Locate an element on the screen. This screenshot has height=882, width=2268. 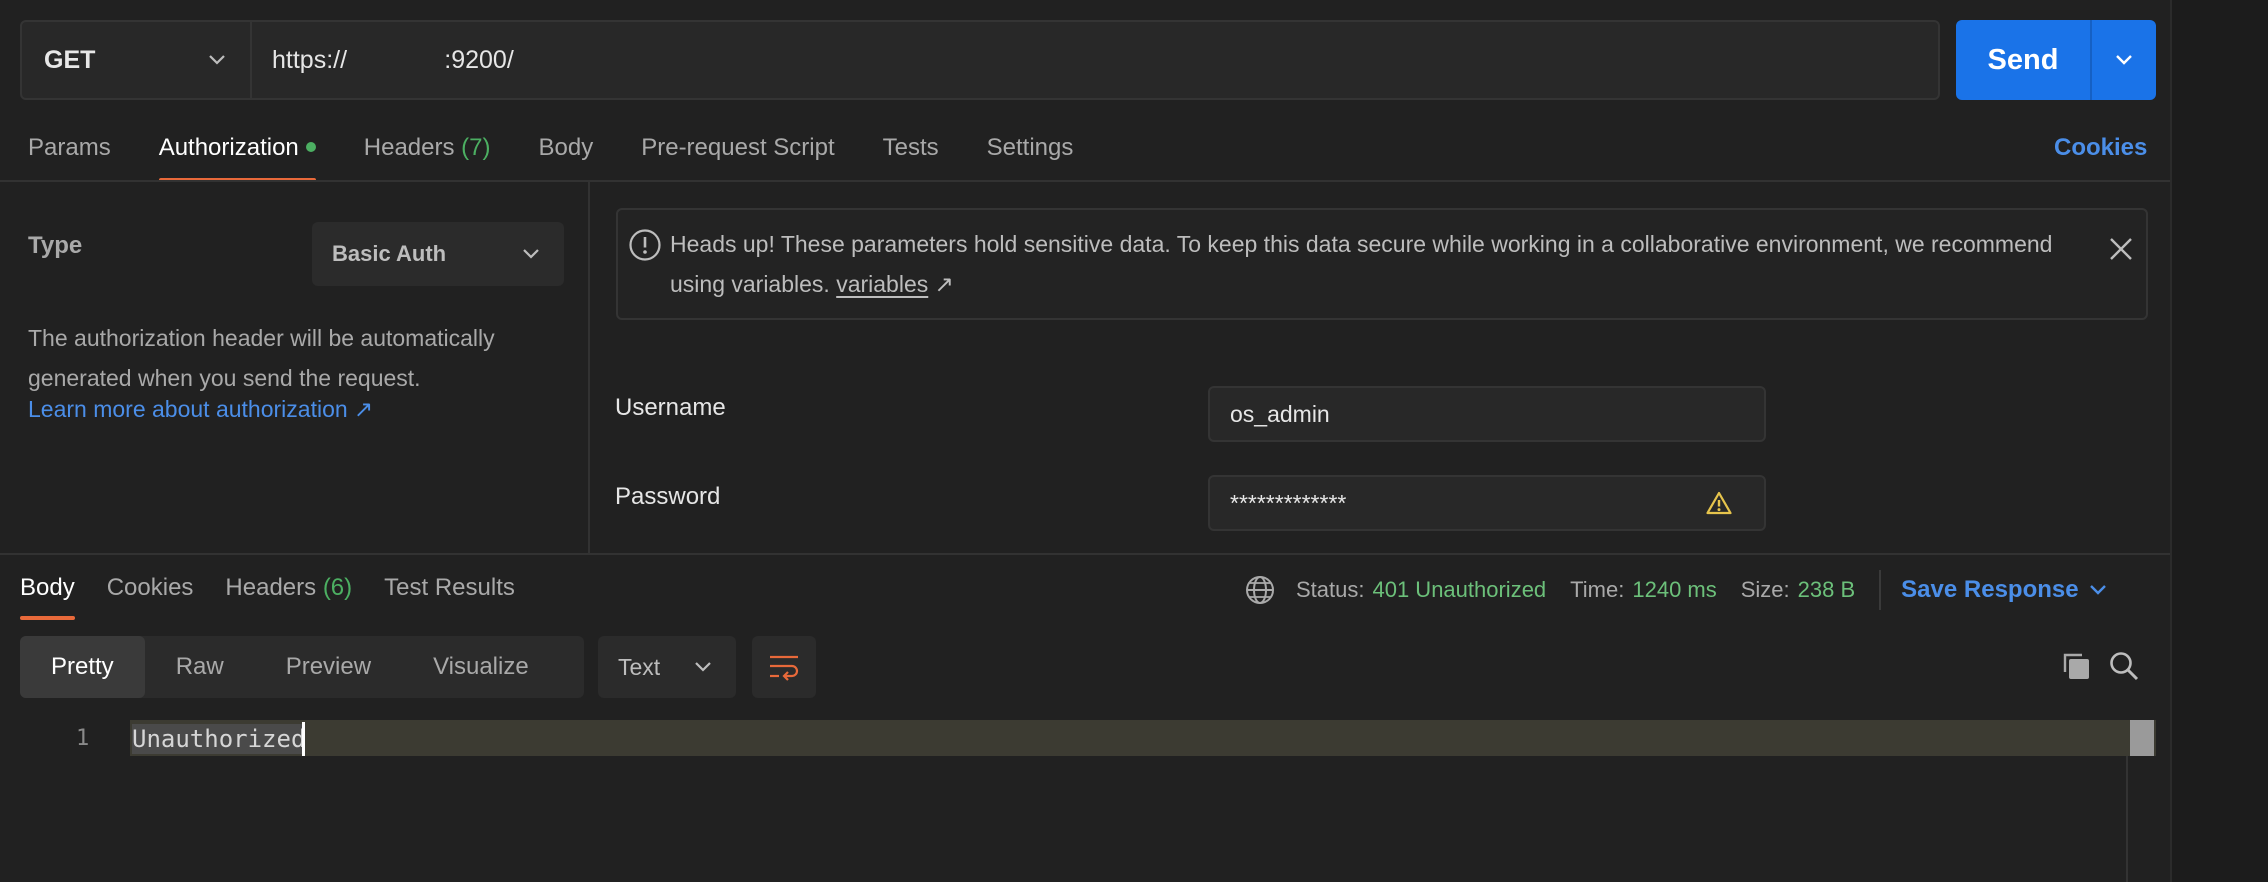
password-label: Password is located at coordinates (668, 496).